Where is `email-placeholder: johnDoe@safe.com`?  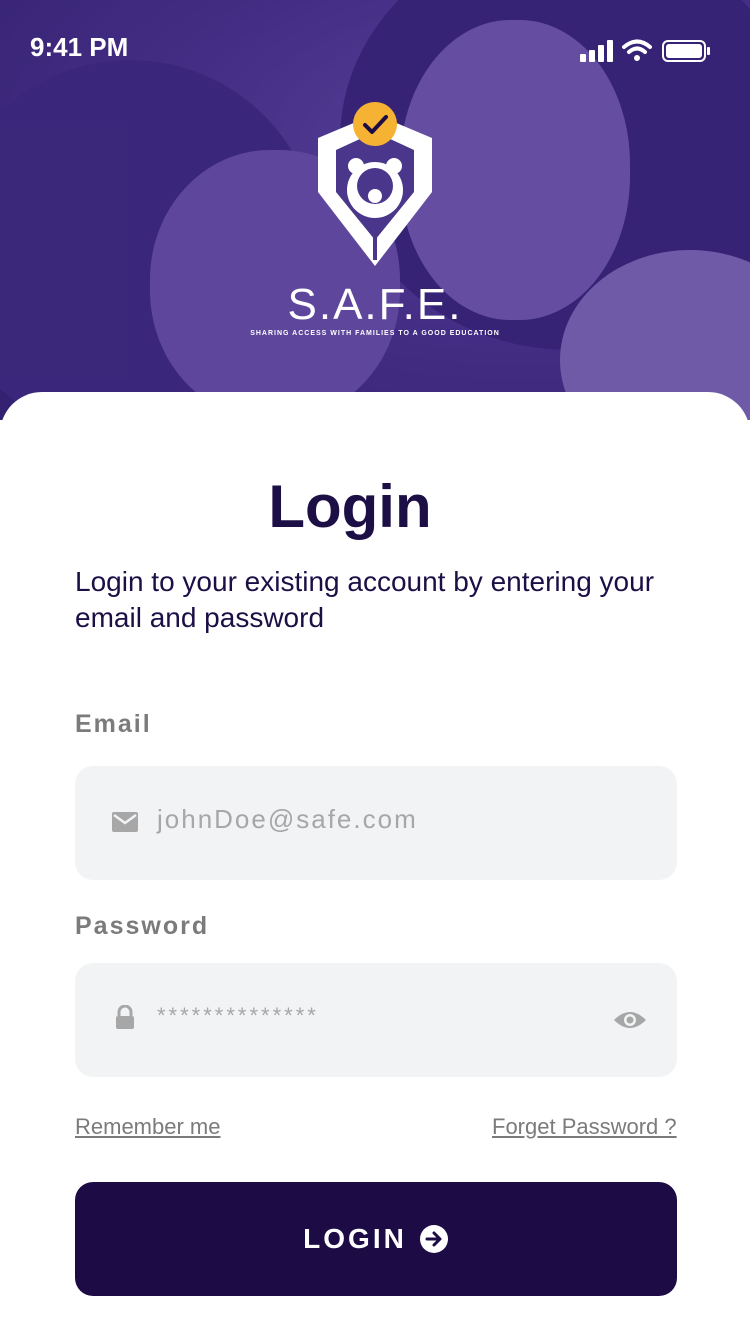
email-placeholder: johnDoe@safe.com is located at coordinates (287, 819).